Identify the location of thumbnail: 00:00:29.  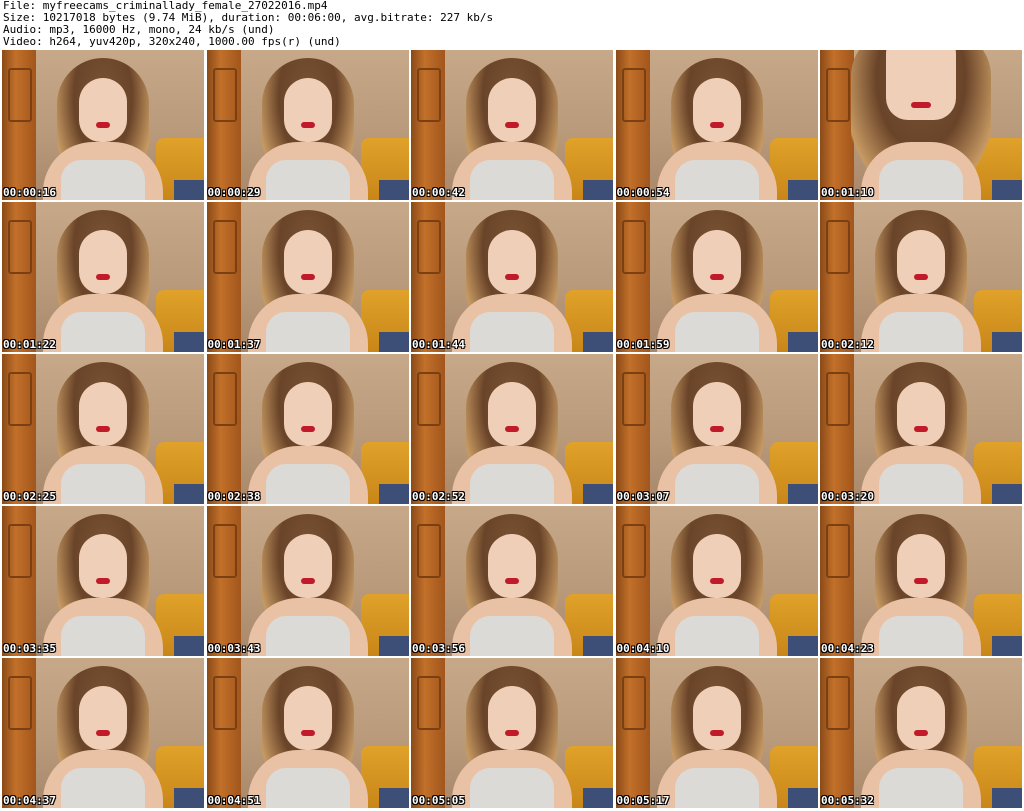
(307, 125).